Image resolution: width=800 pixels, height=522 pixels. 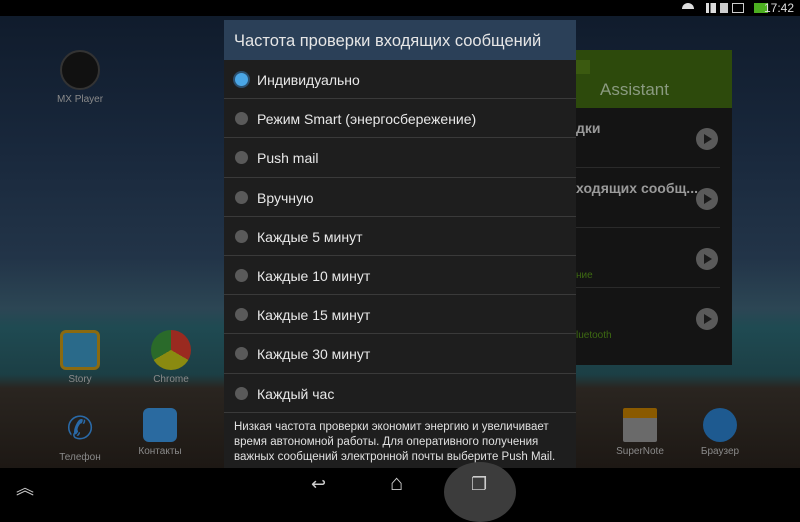 I want to click on mx-player-icon, so click(x=80, y=70).